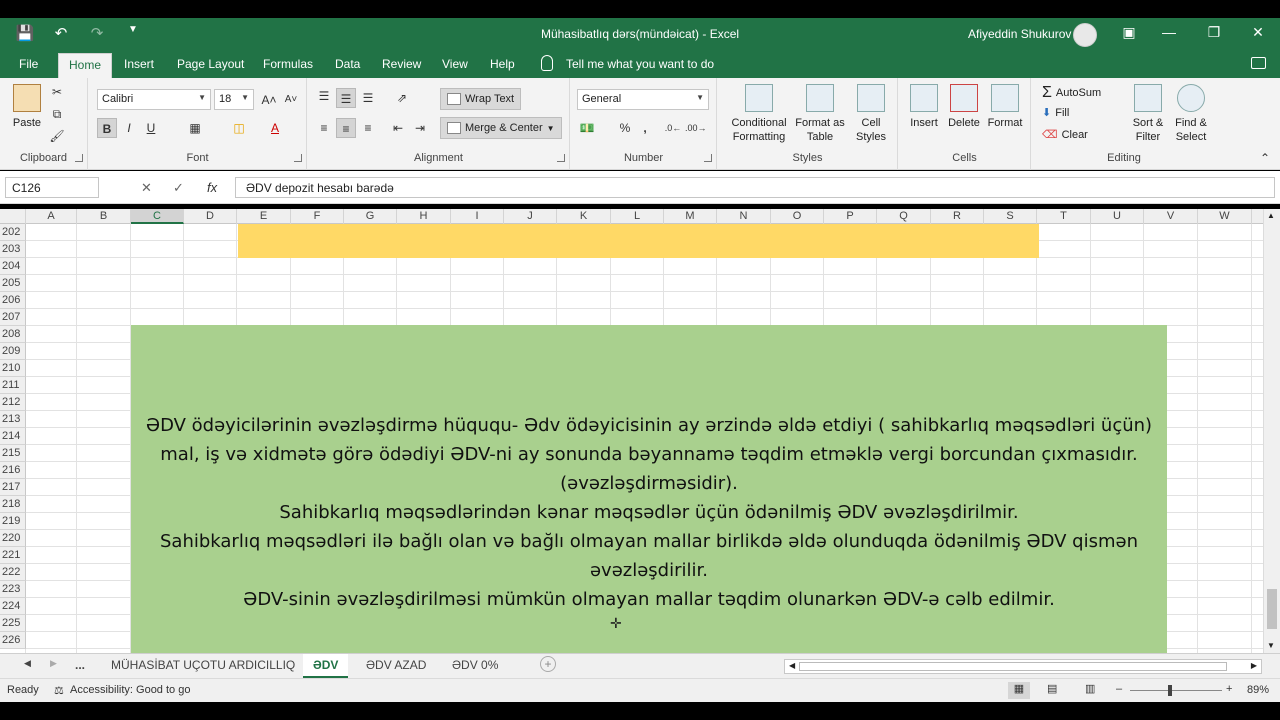  I want to click on column-header: J, so click(530, 216).